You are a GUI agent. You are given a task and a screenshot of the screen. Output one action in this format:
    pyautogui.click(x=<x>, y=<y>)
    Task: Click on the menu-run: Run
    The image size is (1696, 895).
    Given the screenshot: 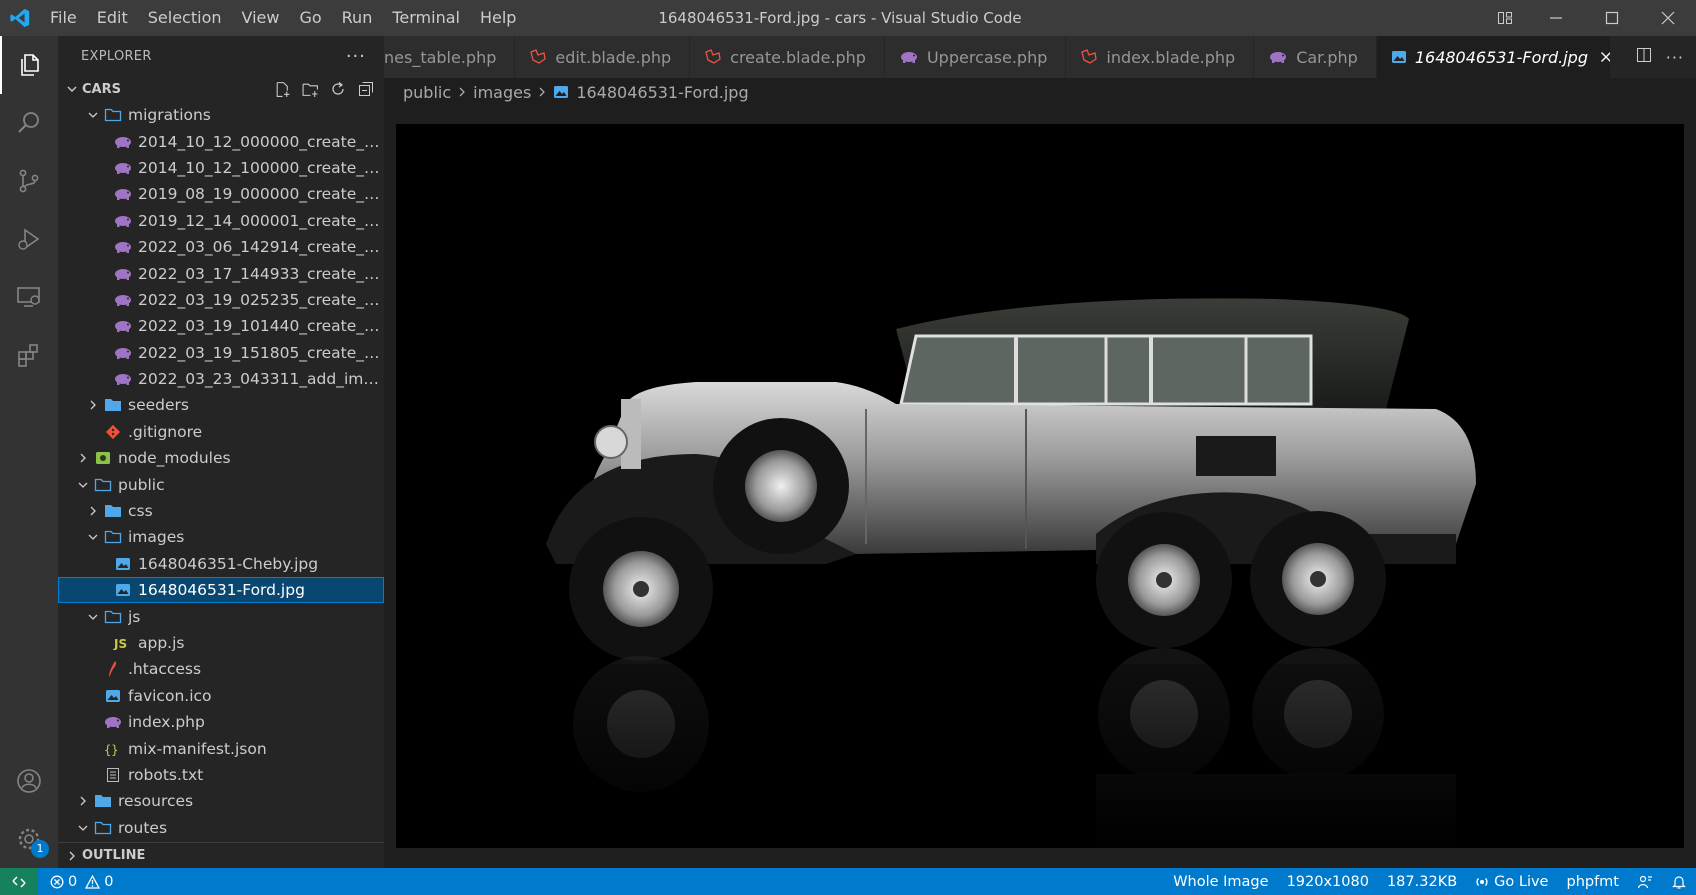 What is the action you would take?
    pyautogui.click(x=357, y=18)
    